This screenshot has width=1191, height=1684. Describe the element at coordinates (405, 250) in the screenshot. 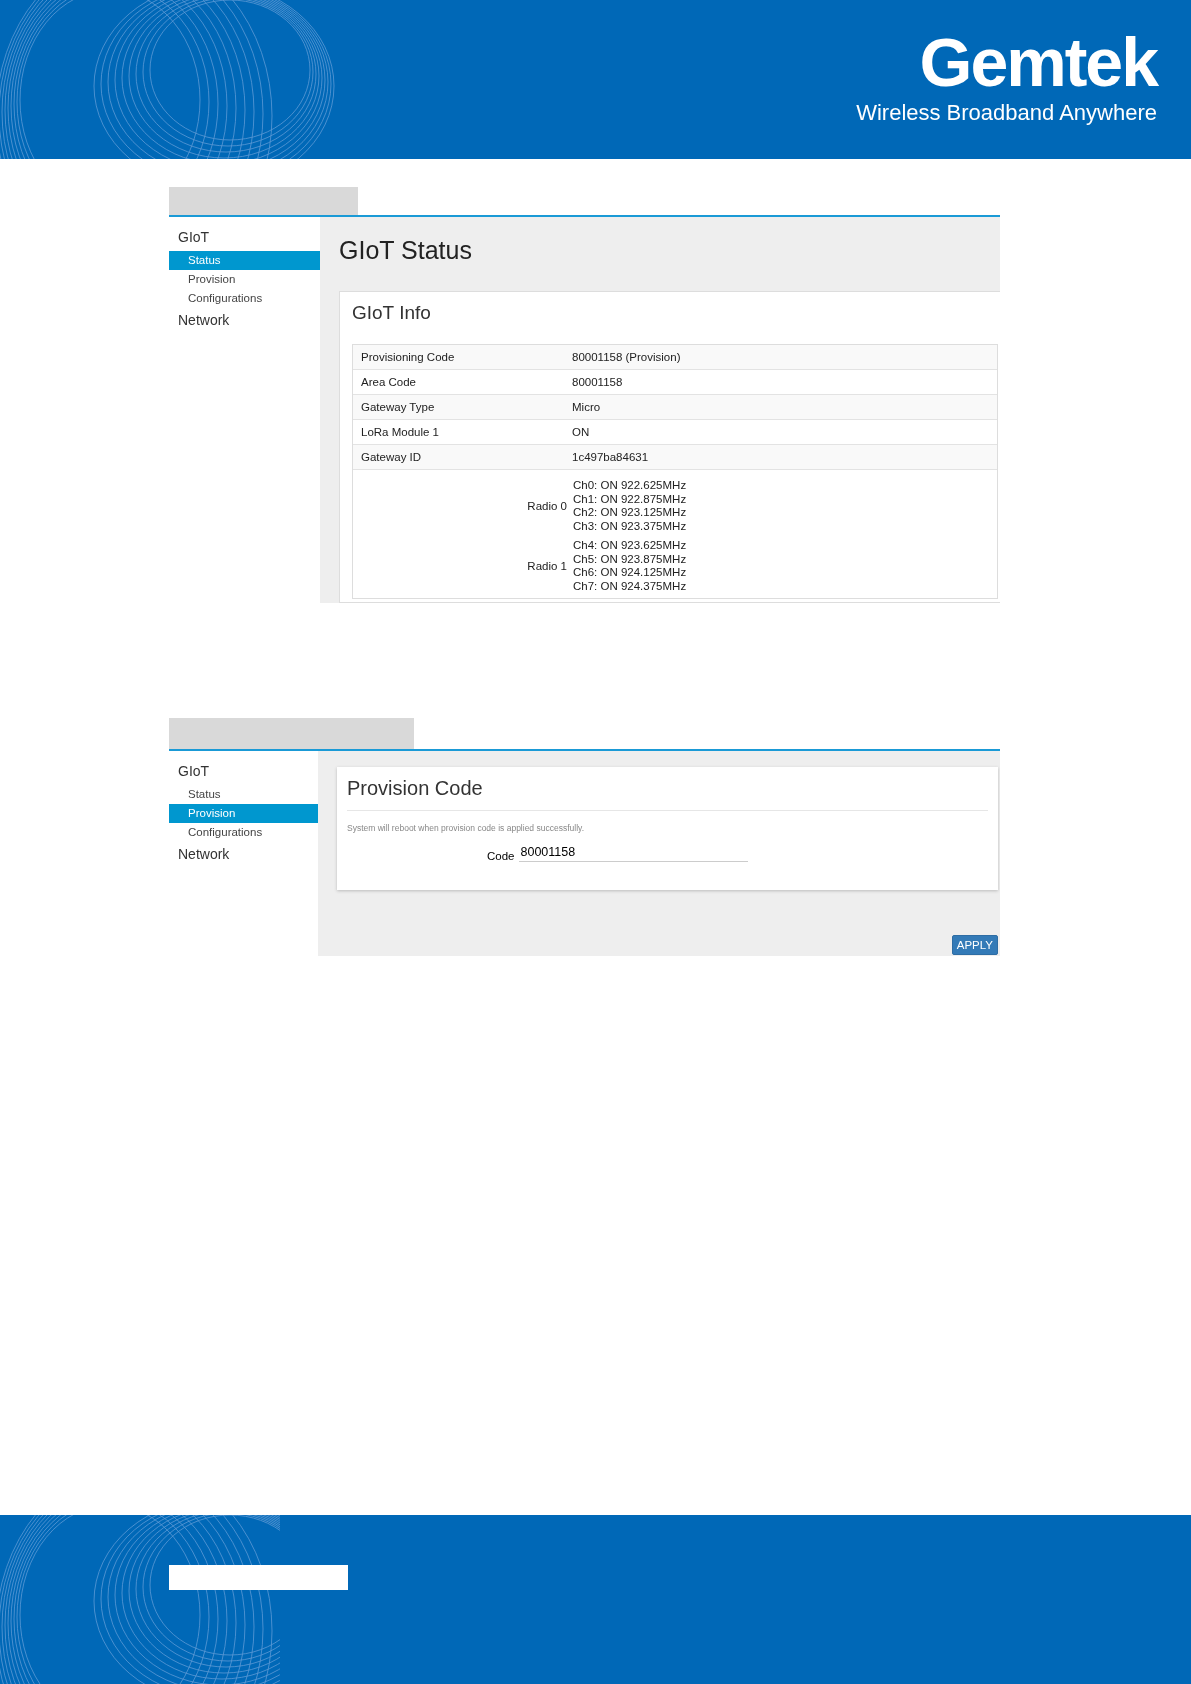

I see `page-title: GIoT Status` at that location.